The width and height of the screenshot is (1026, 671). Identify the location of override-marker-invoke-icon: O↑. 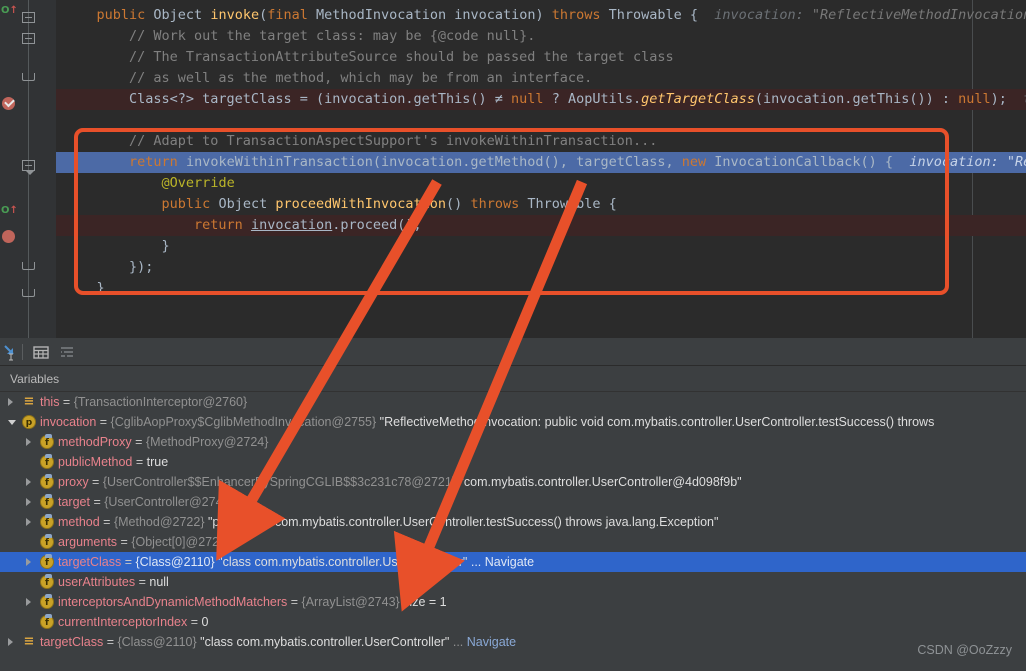
(9, 11).